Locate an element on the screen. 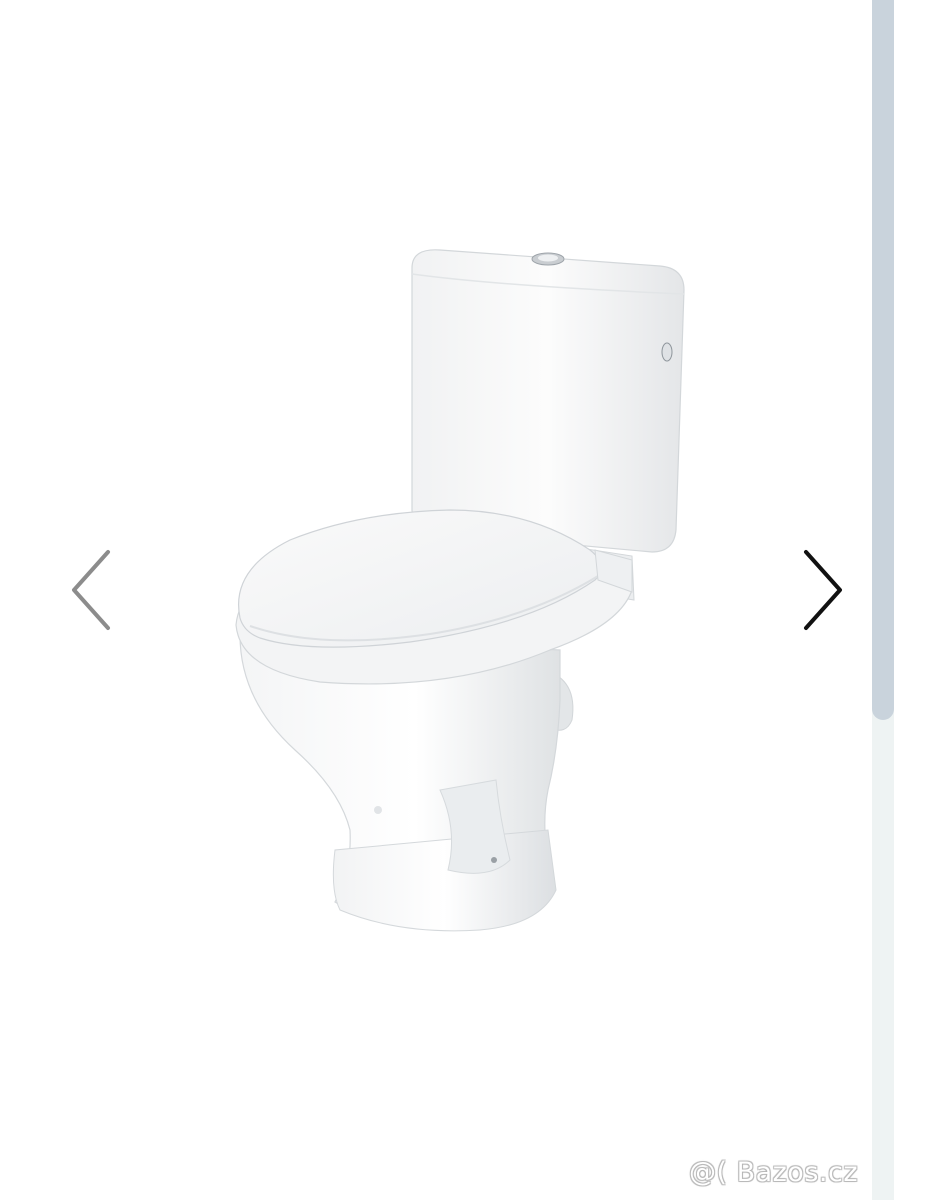  chevron-left-icon is located at coordinates (91, 590).